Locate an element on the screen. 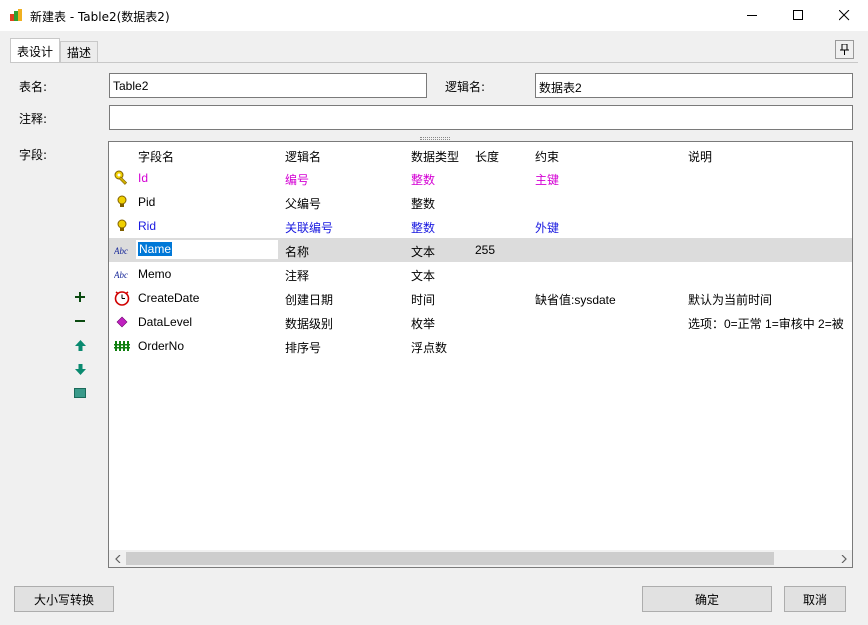  remove-field-button is located at coordinates (80, 321).